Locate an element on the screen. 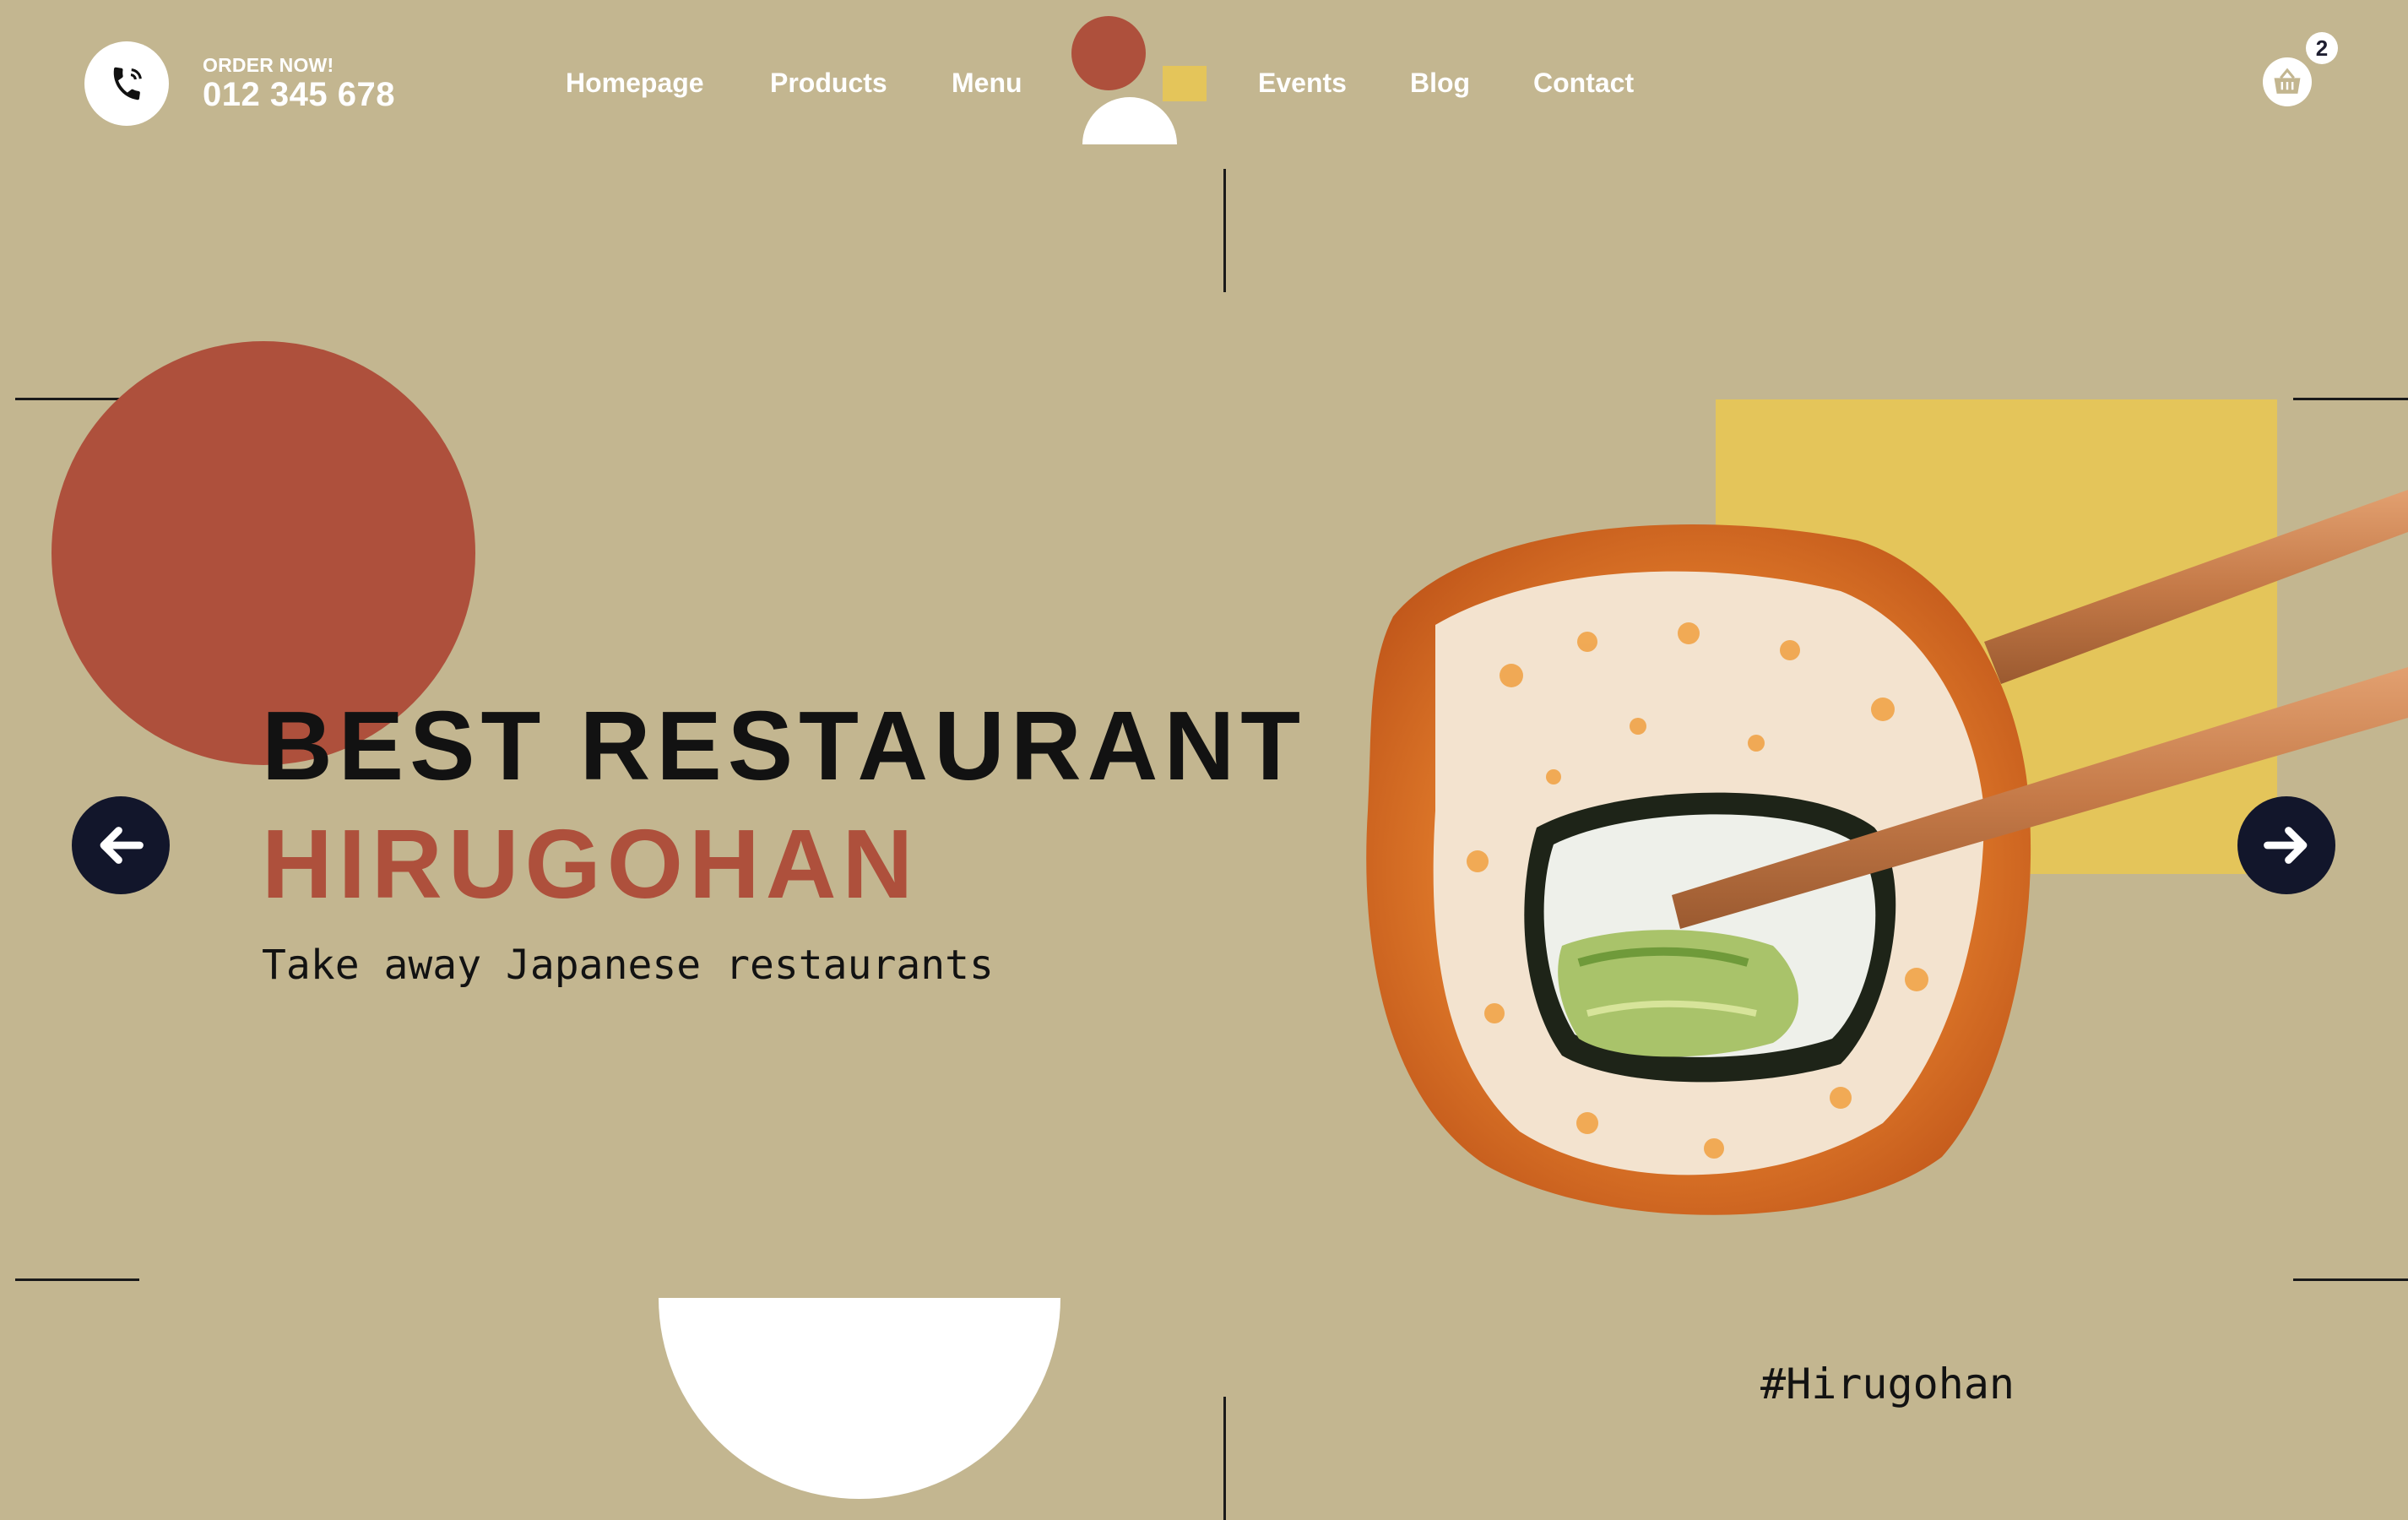 The width and height of the screenshot is (2408, 1520). cart-button is located at coordinates (2287, 81).